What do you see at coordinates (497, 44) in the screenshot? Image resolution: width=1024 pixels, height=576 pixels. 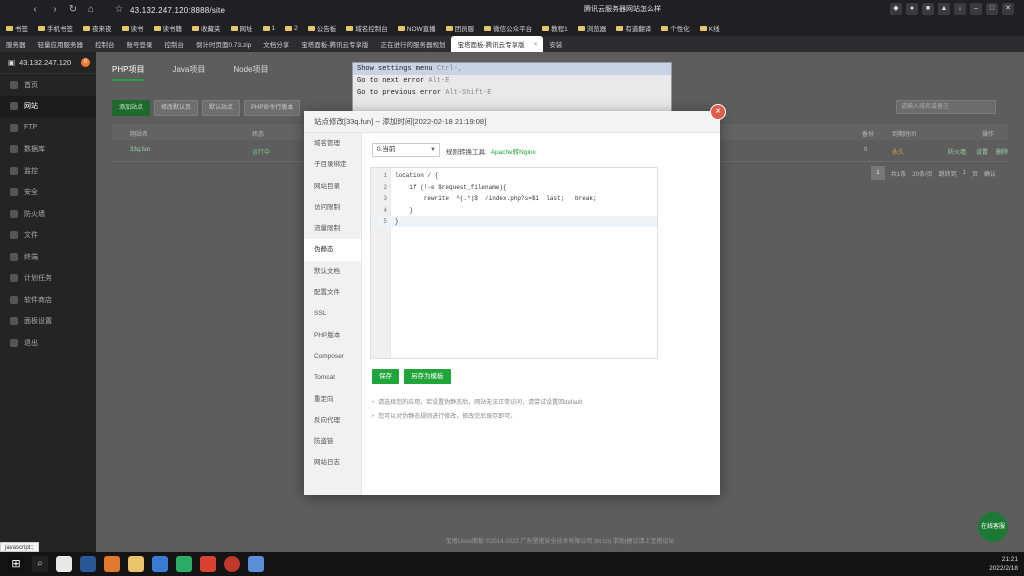 I see `browser-tab: 宝塔面板-腾讯云专享版 ×` at bounding box center [497, 44].